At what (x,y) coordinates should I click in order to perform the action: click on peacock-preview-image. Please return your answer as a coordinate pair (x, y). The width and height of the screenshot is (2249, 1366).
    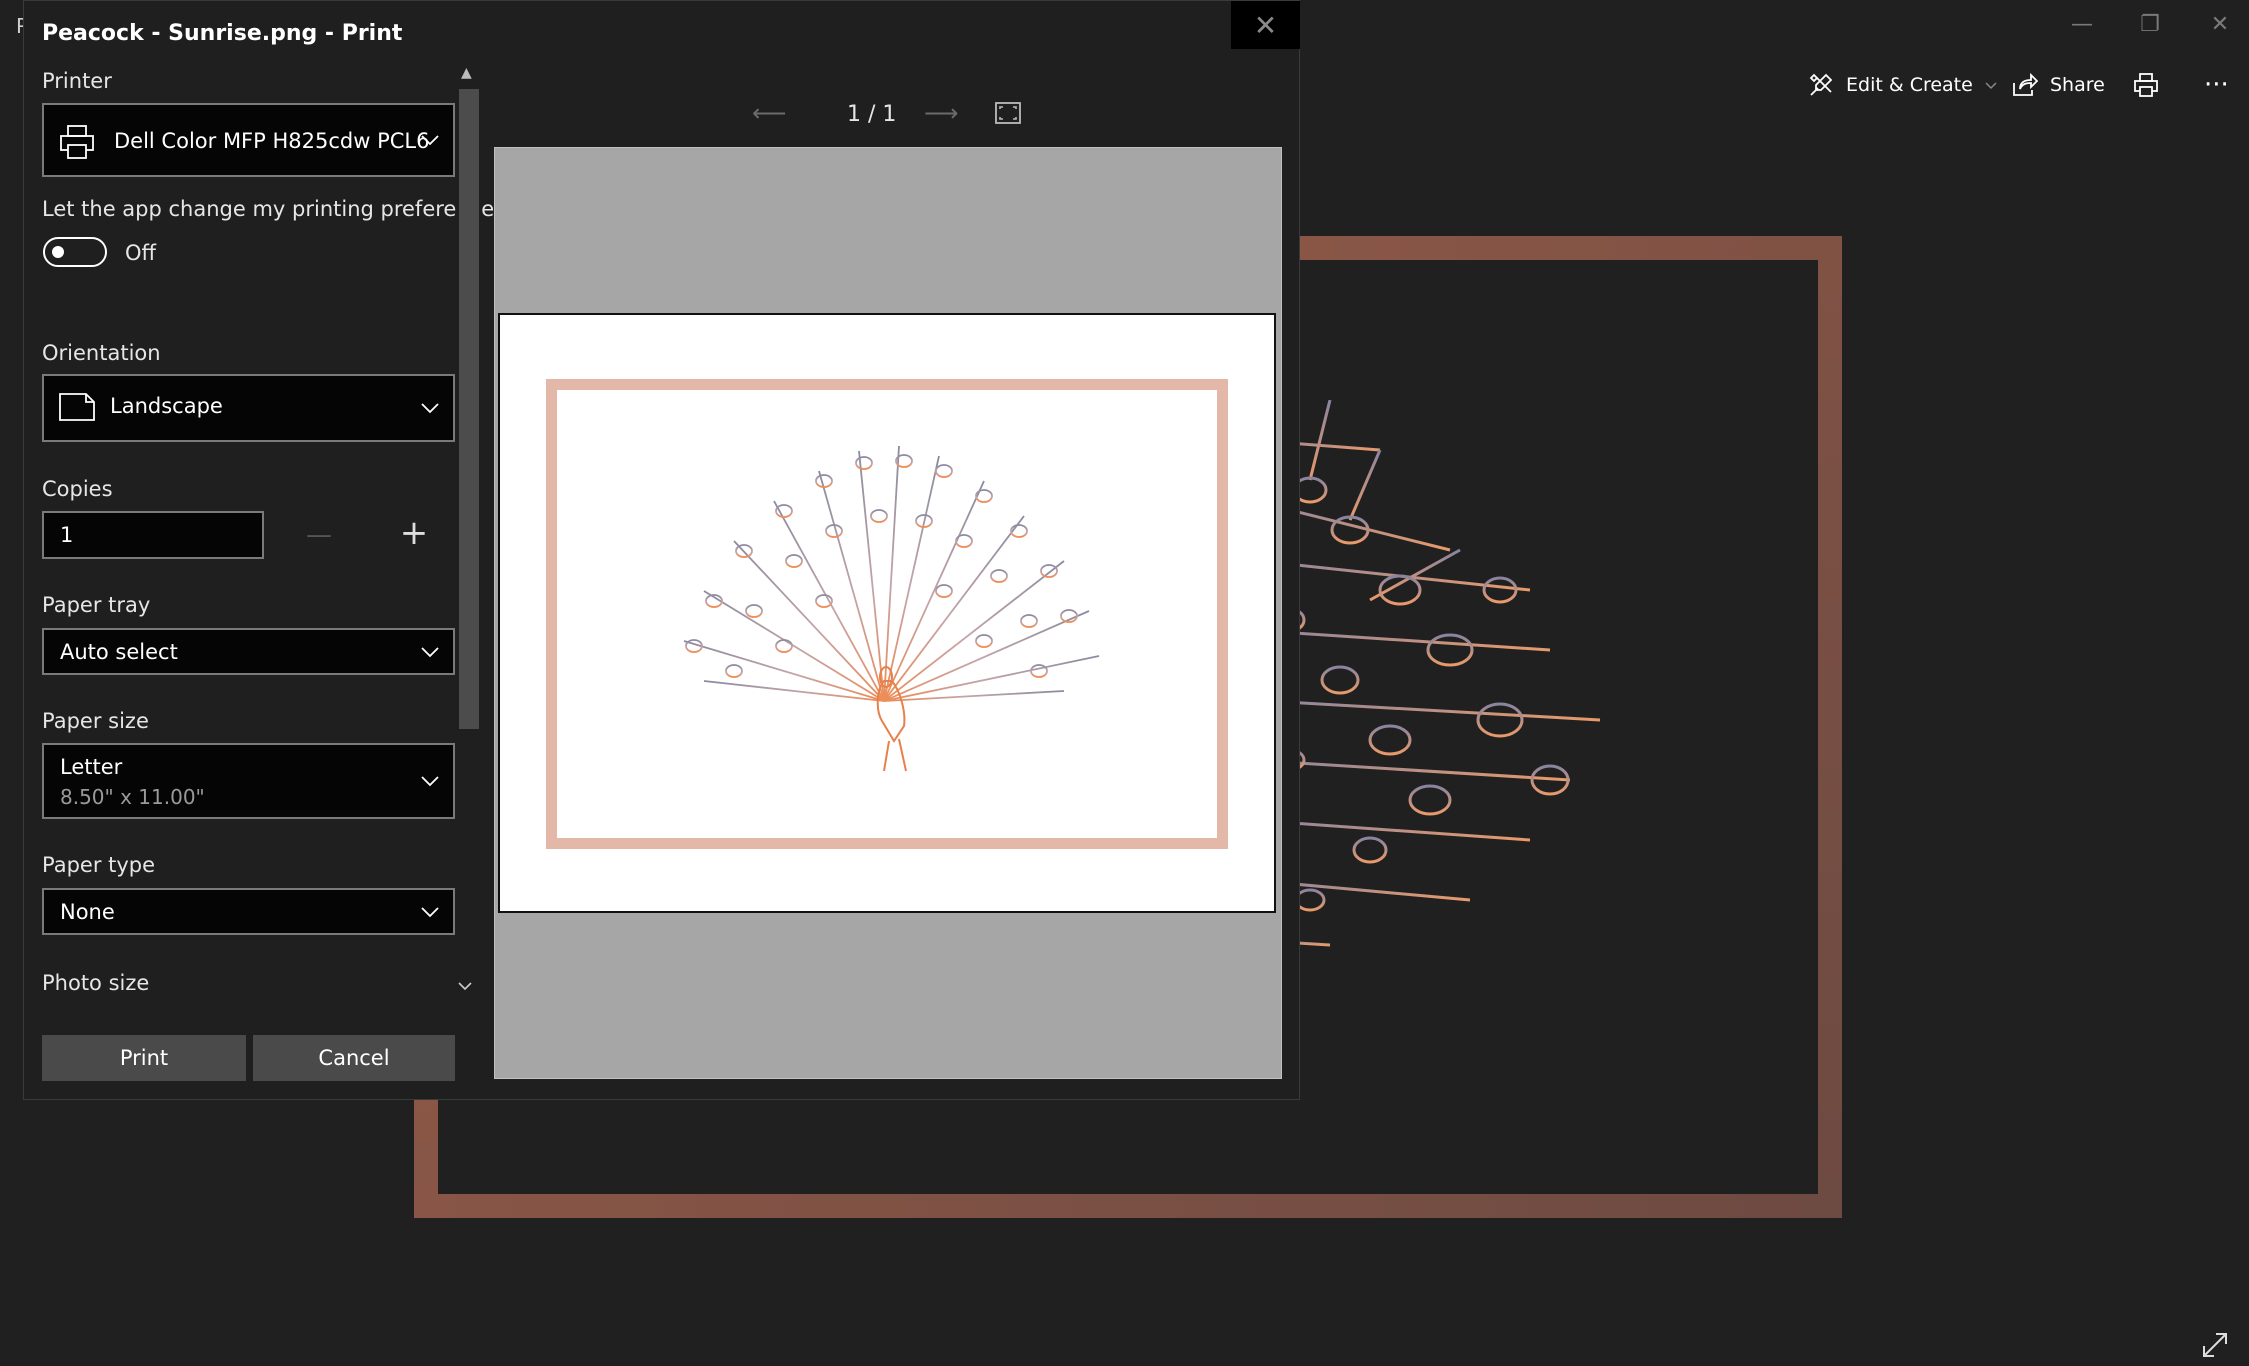
    Looking at the image, I should click on (891, 608).